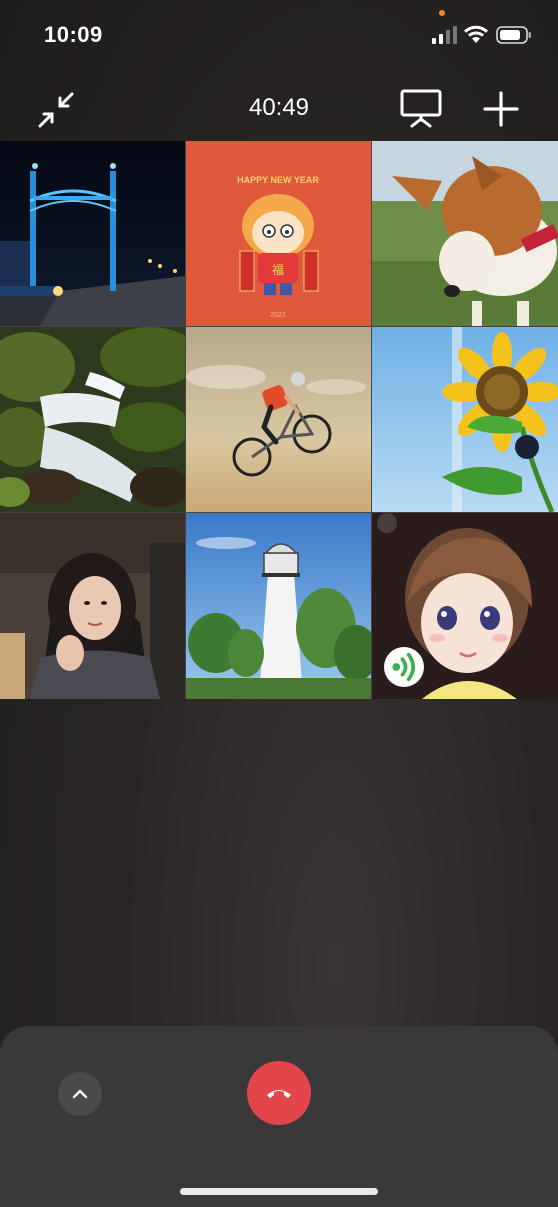 The height and width of the screenshot is (1207, 558). I want to click on call-header: 40:49, so click(279, 108).